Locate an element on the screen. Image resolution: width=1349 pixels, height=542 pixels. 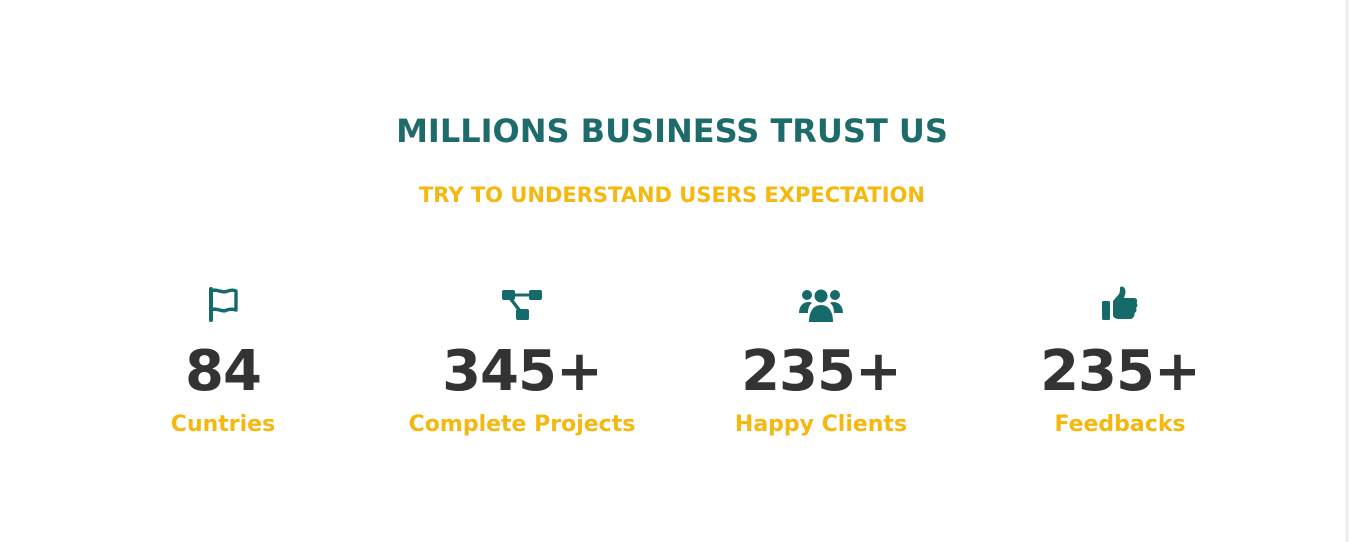
stat-clients: 235+ Happy Clients is located at coordinates (821, 362).